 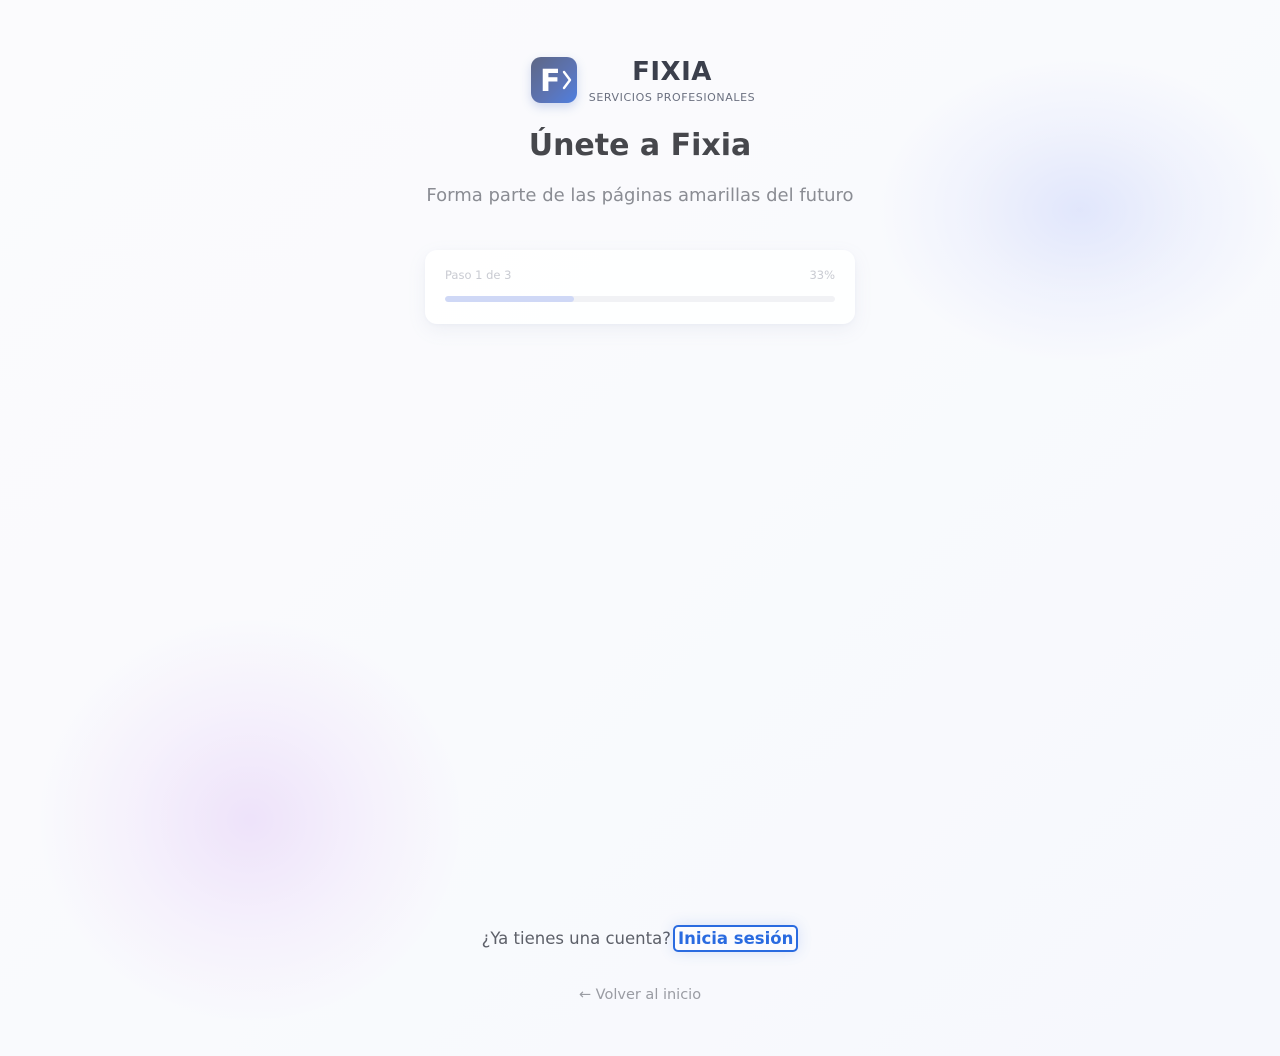 What do you see at coordinates (509, 299) in the screenshot?
I see `progress-fill` at bounding box center [509, 299].